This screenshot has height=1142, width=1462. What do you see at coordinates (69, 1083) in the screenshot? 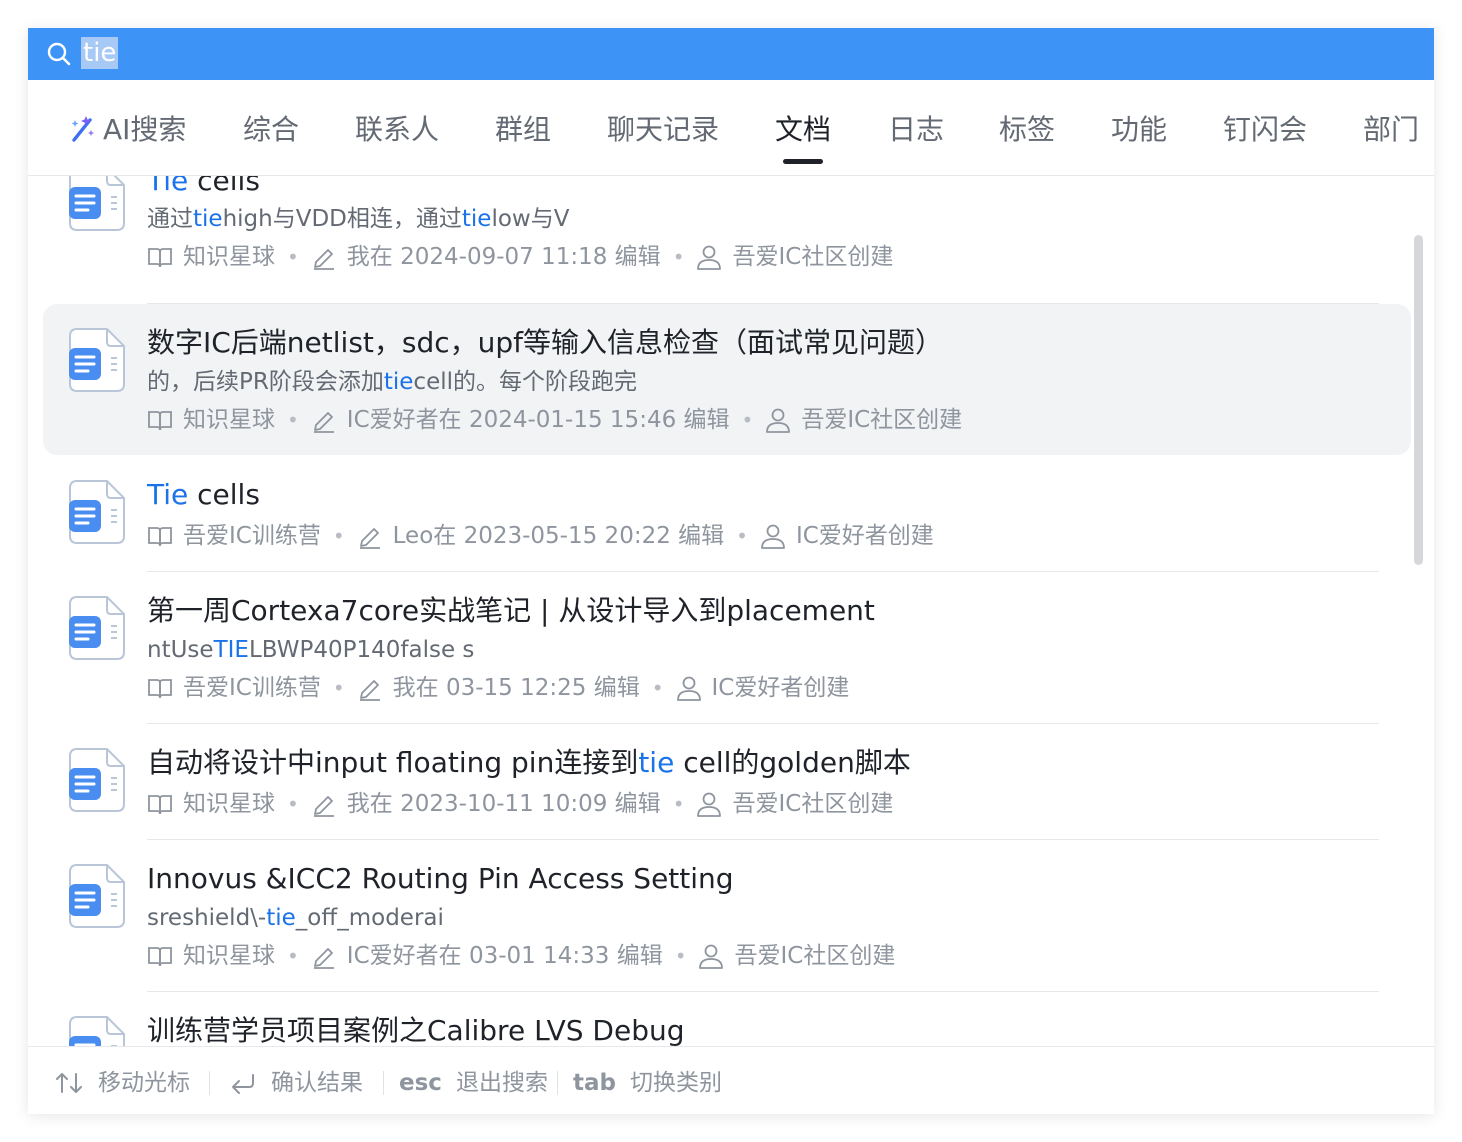
I see `up-down-arrows-icon` at bounding box center [69, 1083].